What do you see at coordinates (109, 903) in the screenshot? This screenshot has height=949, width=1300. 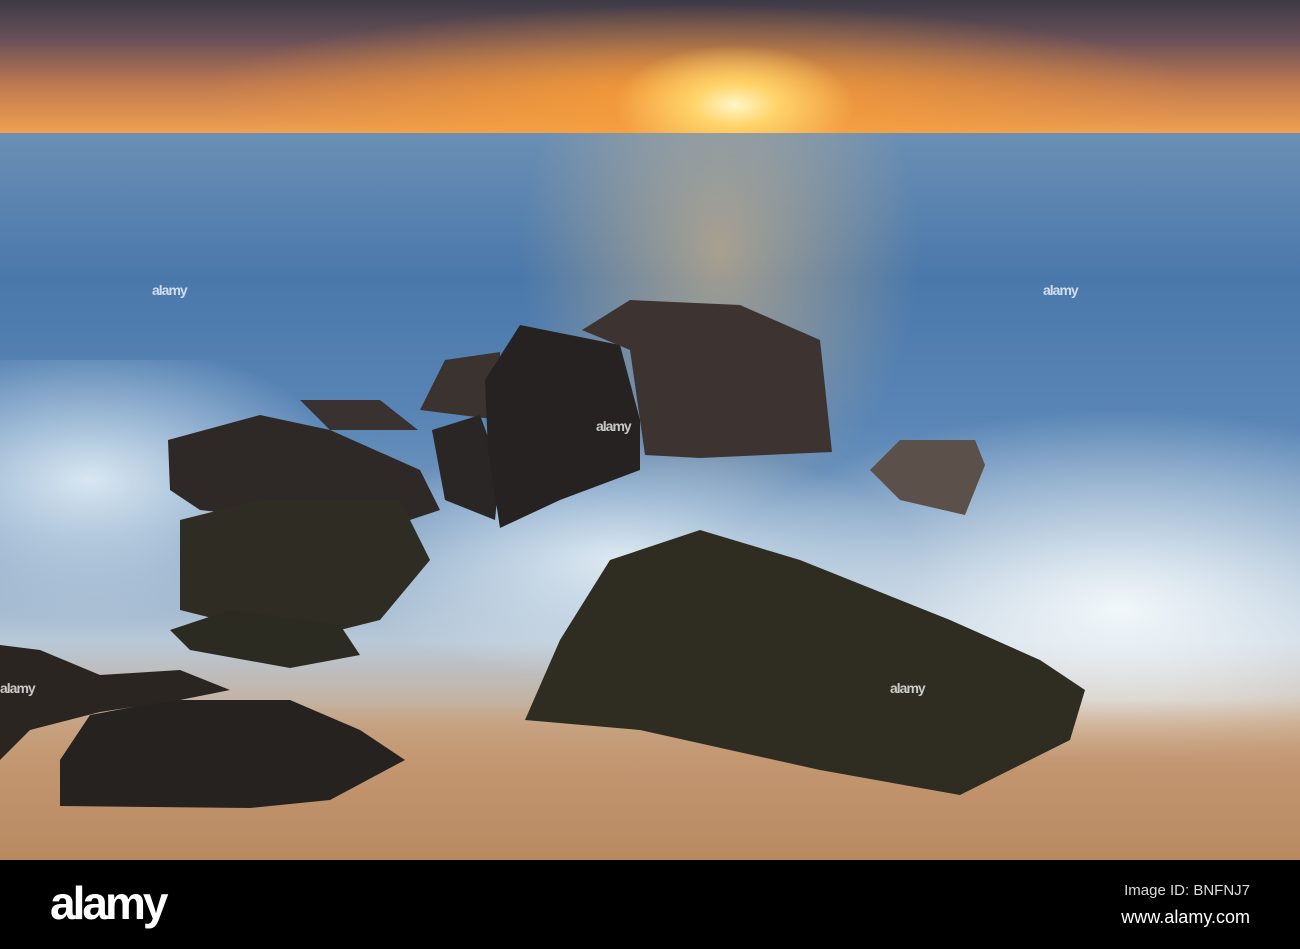 I see `alamy-logo: alamy` at bounding box center [109, 903].